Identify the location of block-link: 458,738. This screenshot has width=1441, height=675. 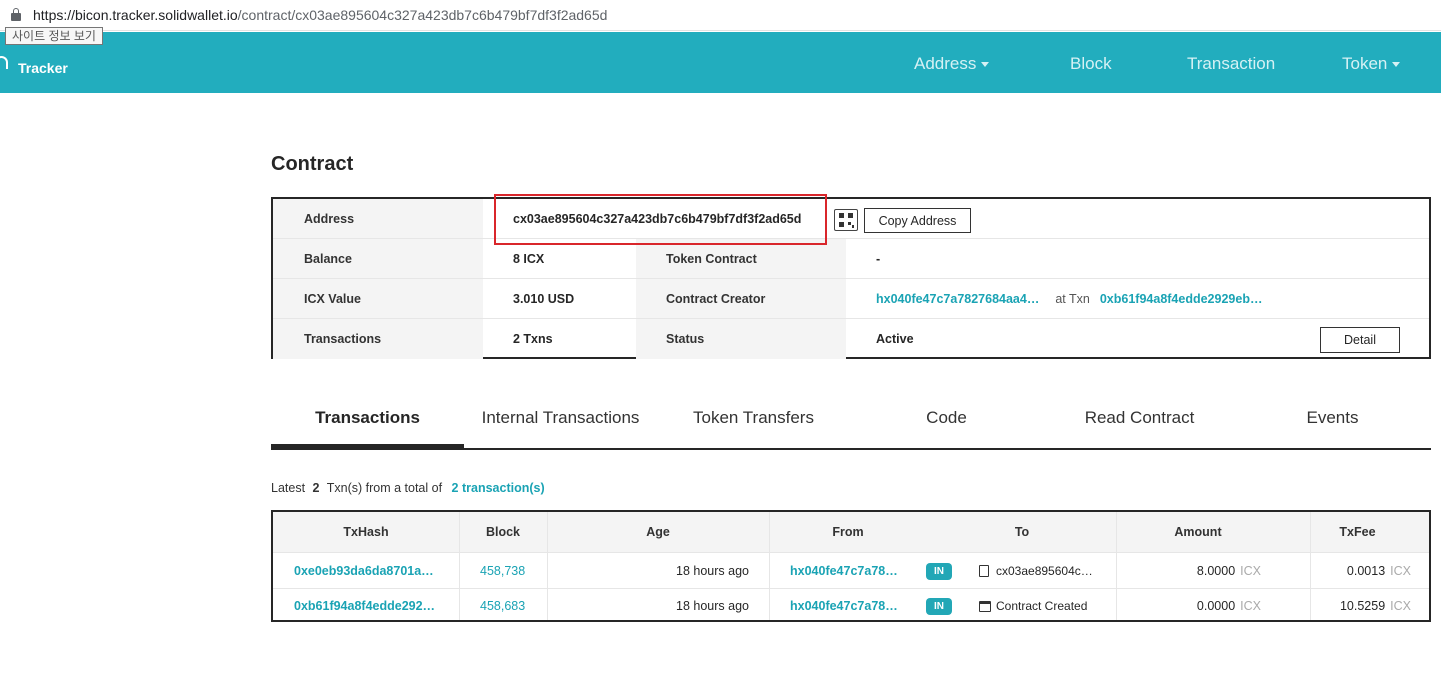
(502, 571).